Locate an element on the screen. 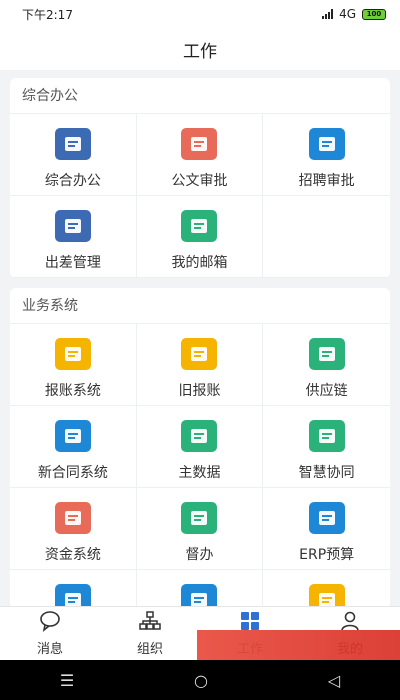 Image resolution: width=400 pixels, height=700 pixels. app-tile: 主数据 is located at coordinates (200, 447).